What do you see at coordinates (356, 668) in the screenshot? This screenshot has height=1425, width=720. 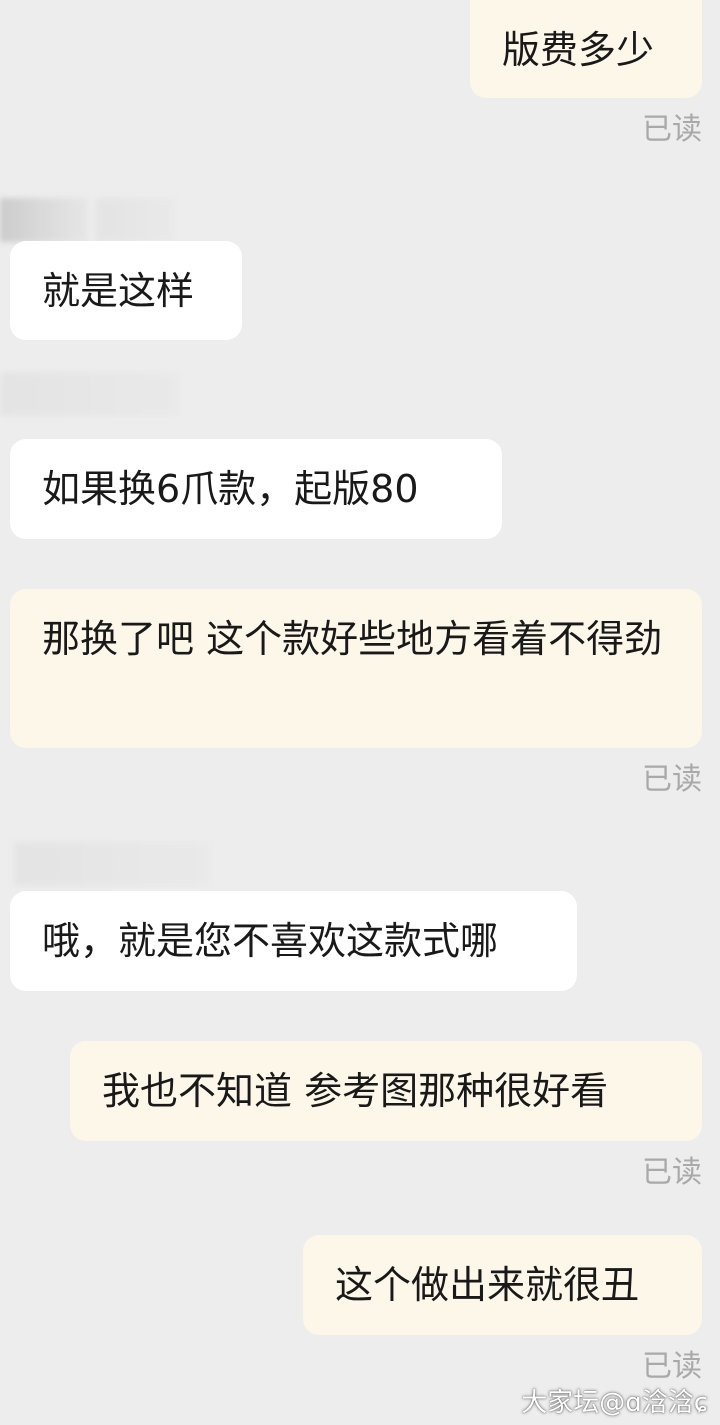 I see `message-bubble-outgoing: 那换了吧 这个款好些地方看着不得劲` at bounding box center [356, 668].